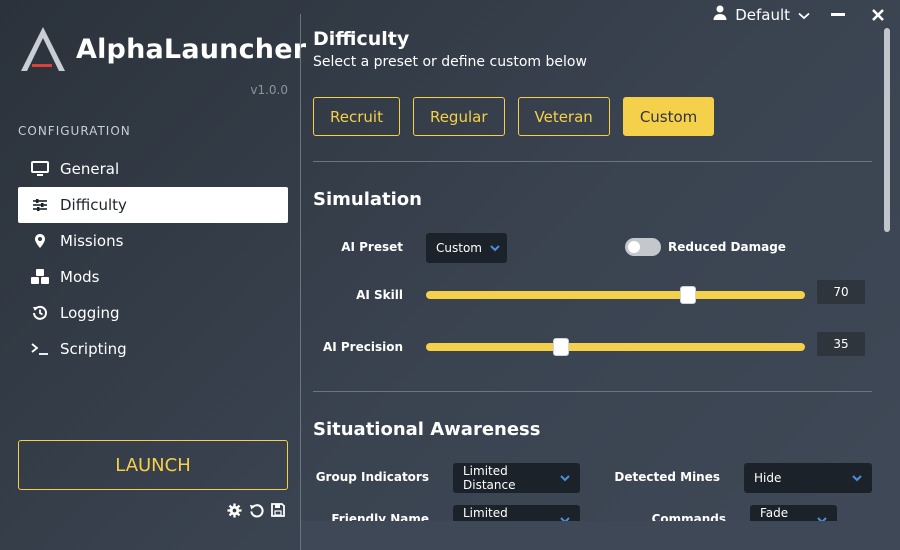  I want to click on sidebar-item-general: General, so click(153, 169).